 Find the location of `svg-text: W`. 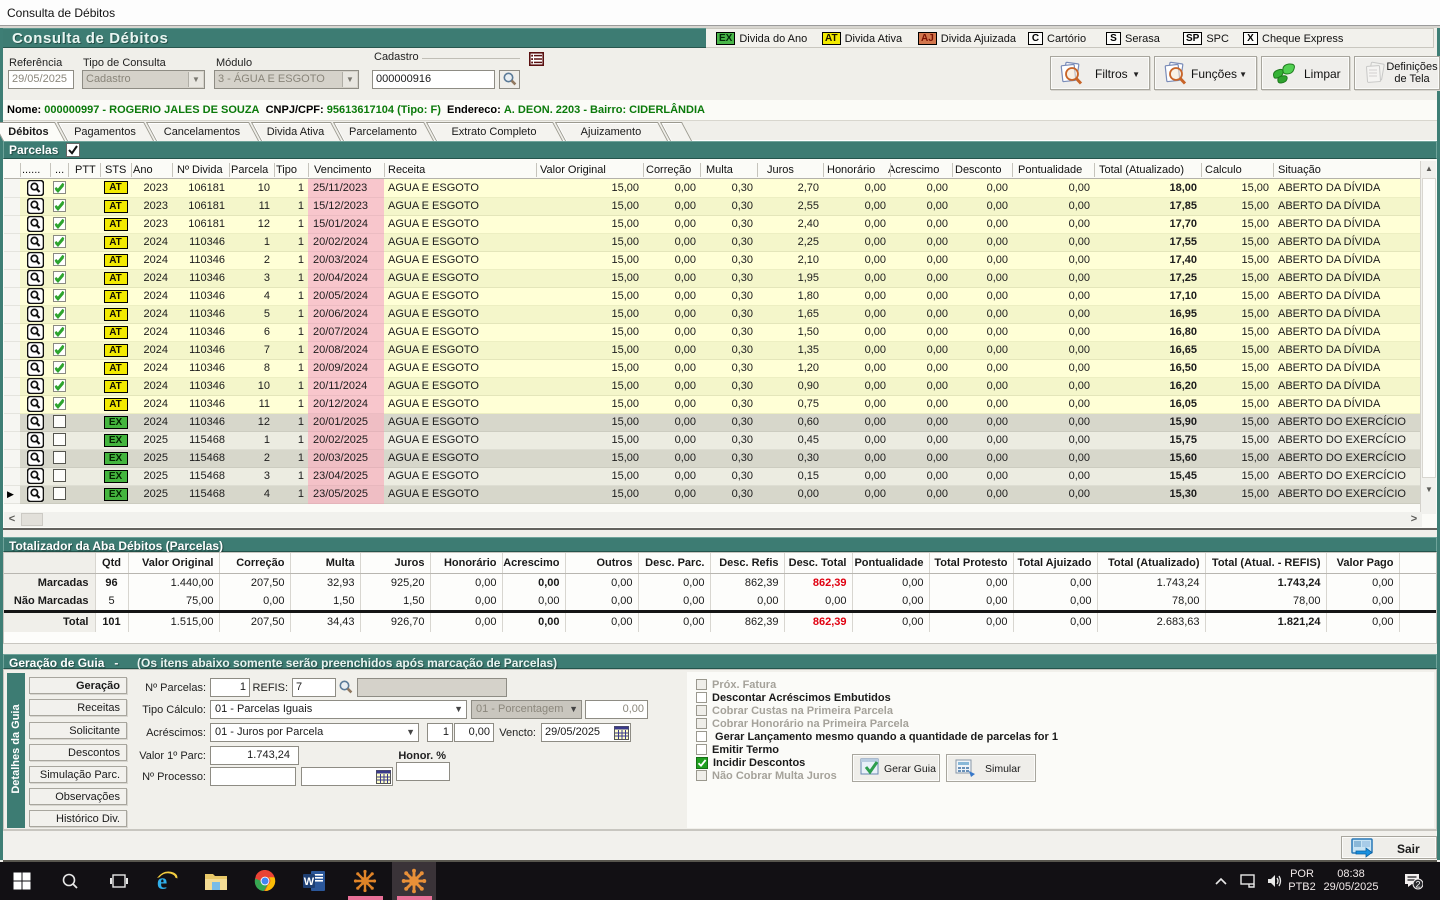

svg-text: W is located at coordinates (309, 882).